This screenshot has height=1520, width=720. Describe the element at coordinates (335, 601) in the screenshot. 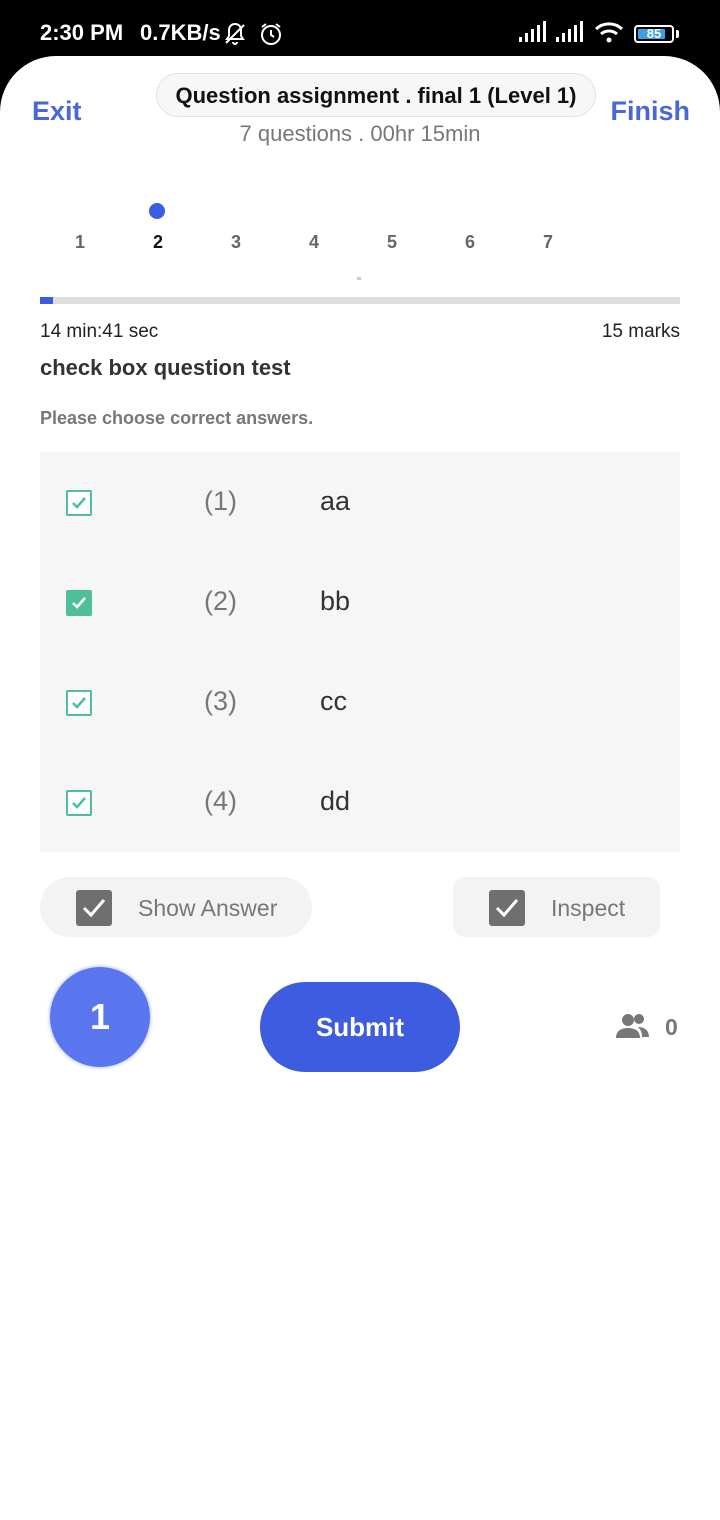

I see `option-text: bb` at that location.